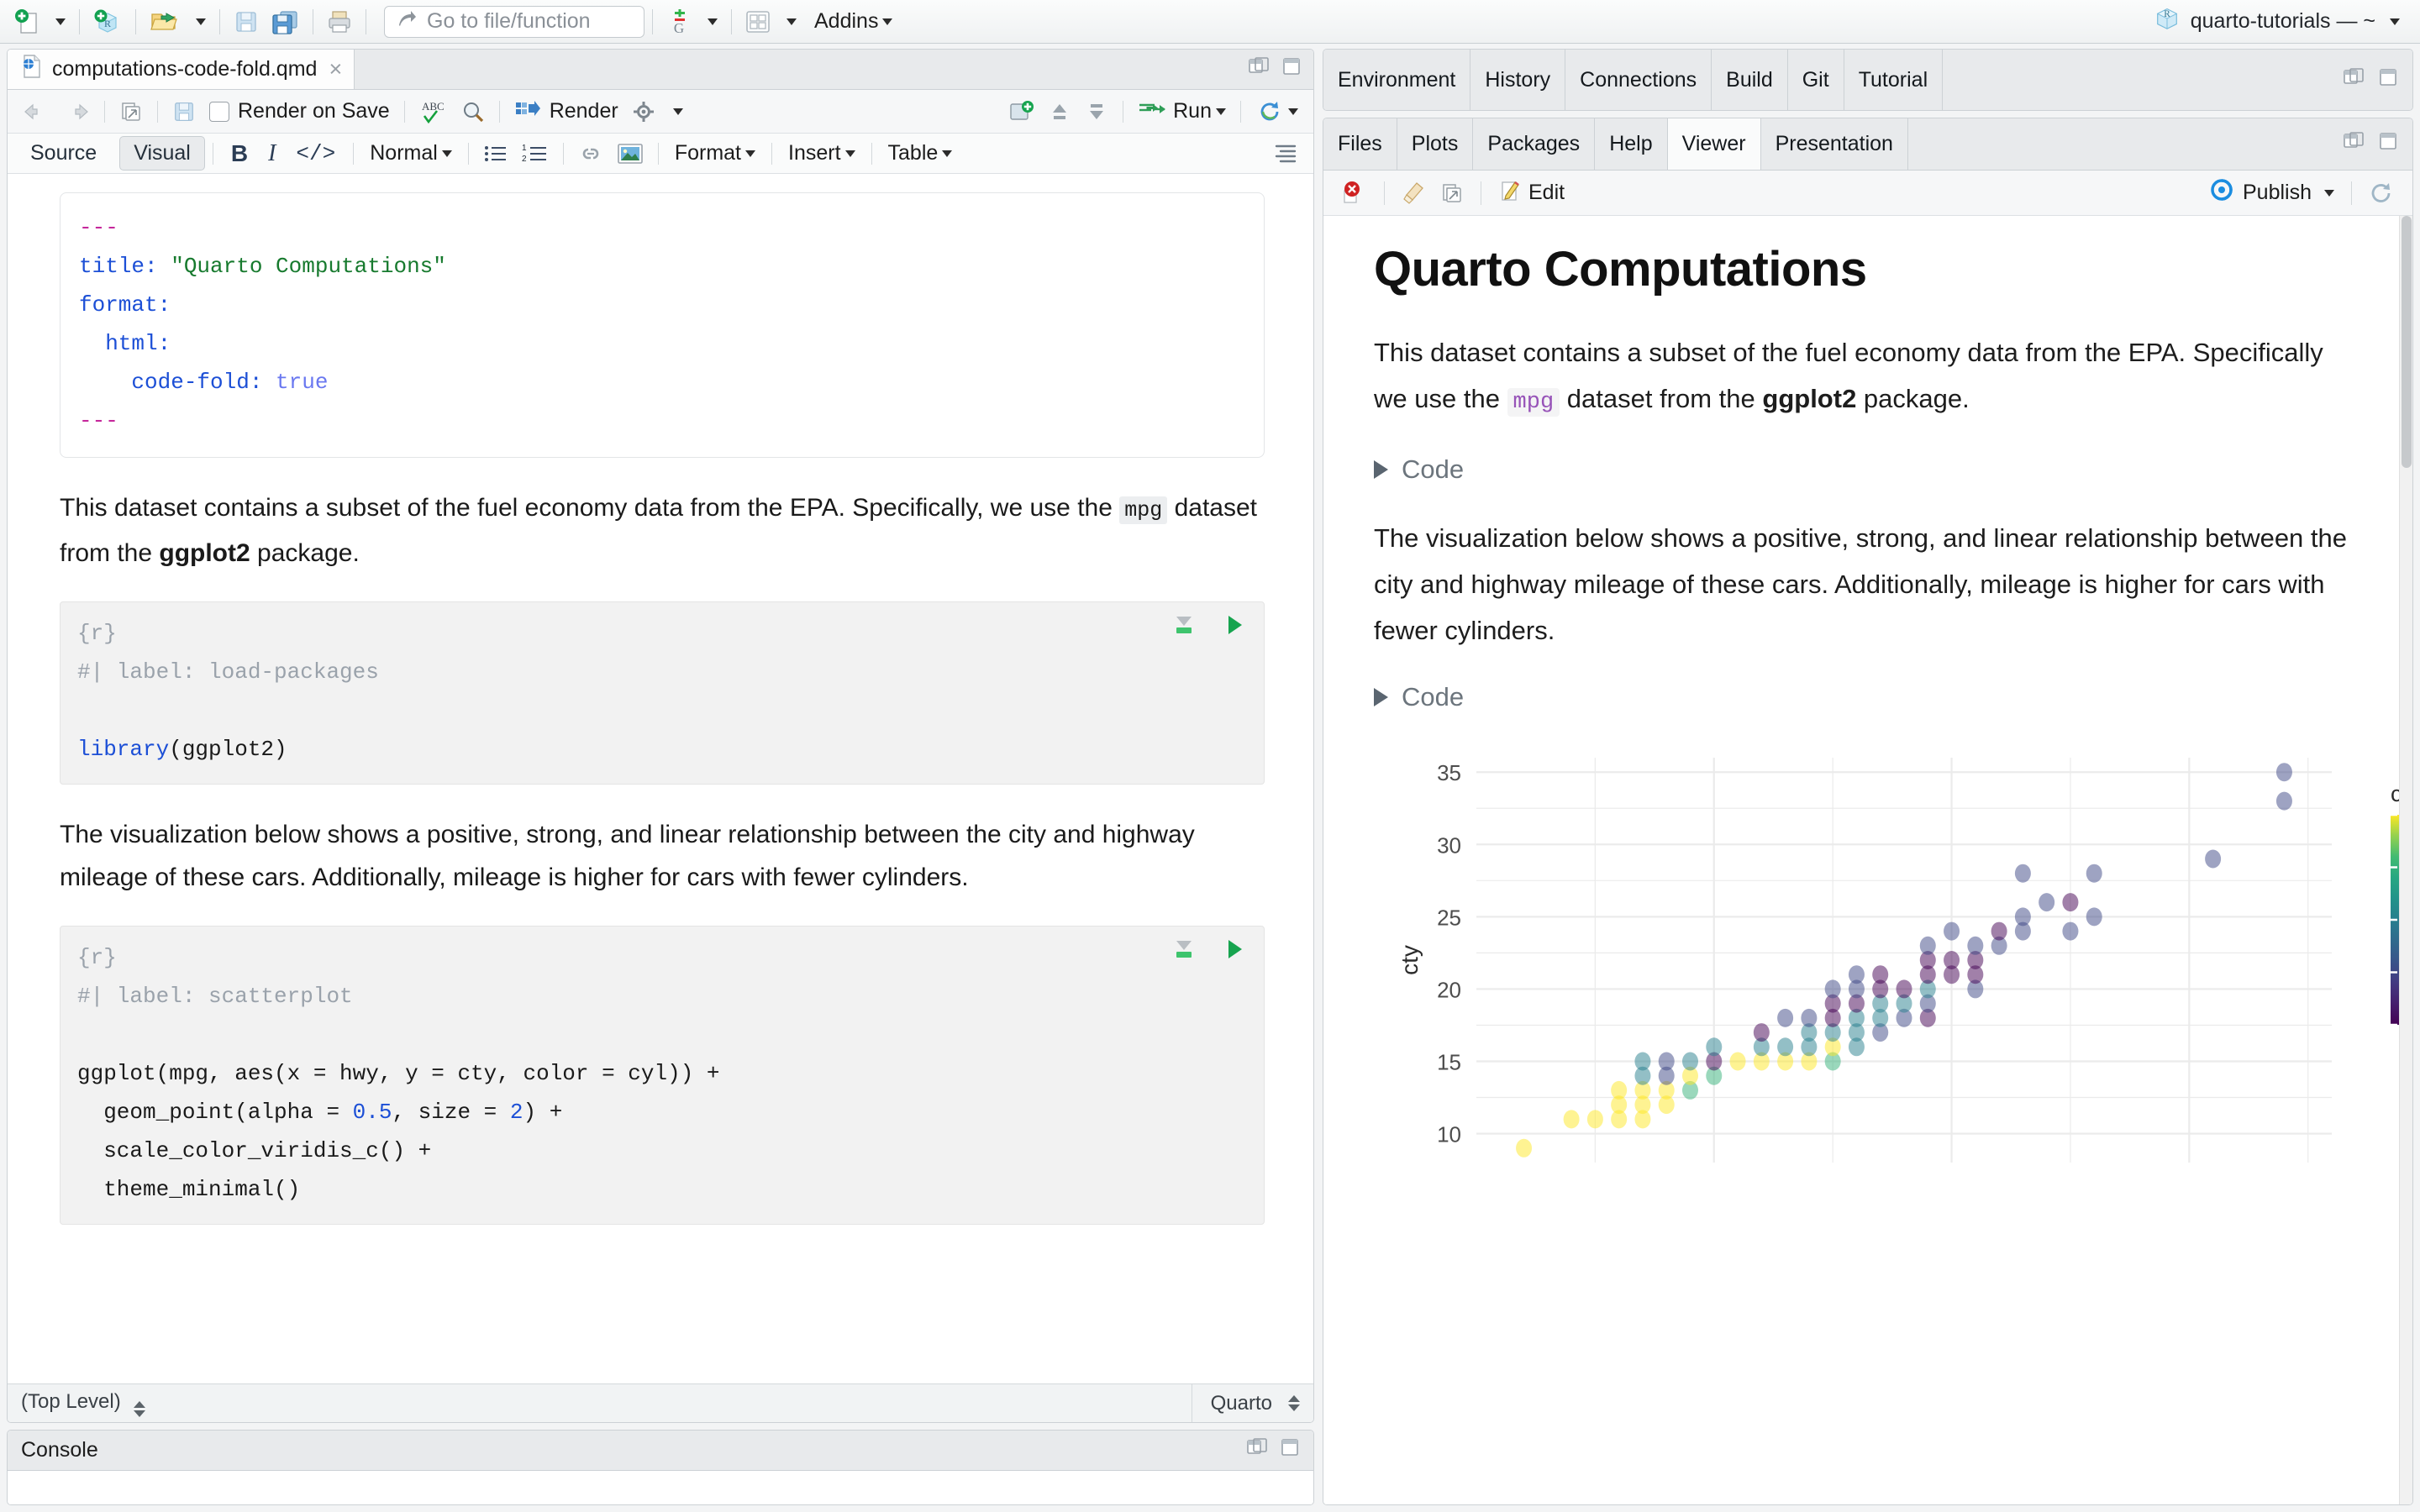  I want to click on table-dropdown: Table, so click(921, 153).